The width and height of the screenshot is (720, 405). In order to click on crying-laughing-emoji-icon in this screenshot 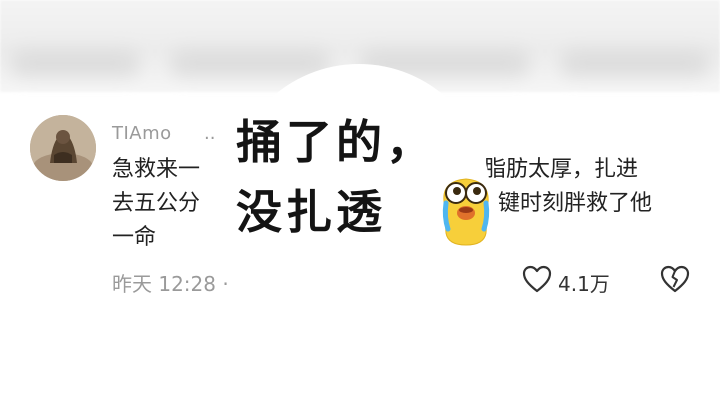, I will do `click(466, 210)`.